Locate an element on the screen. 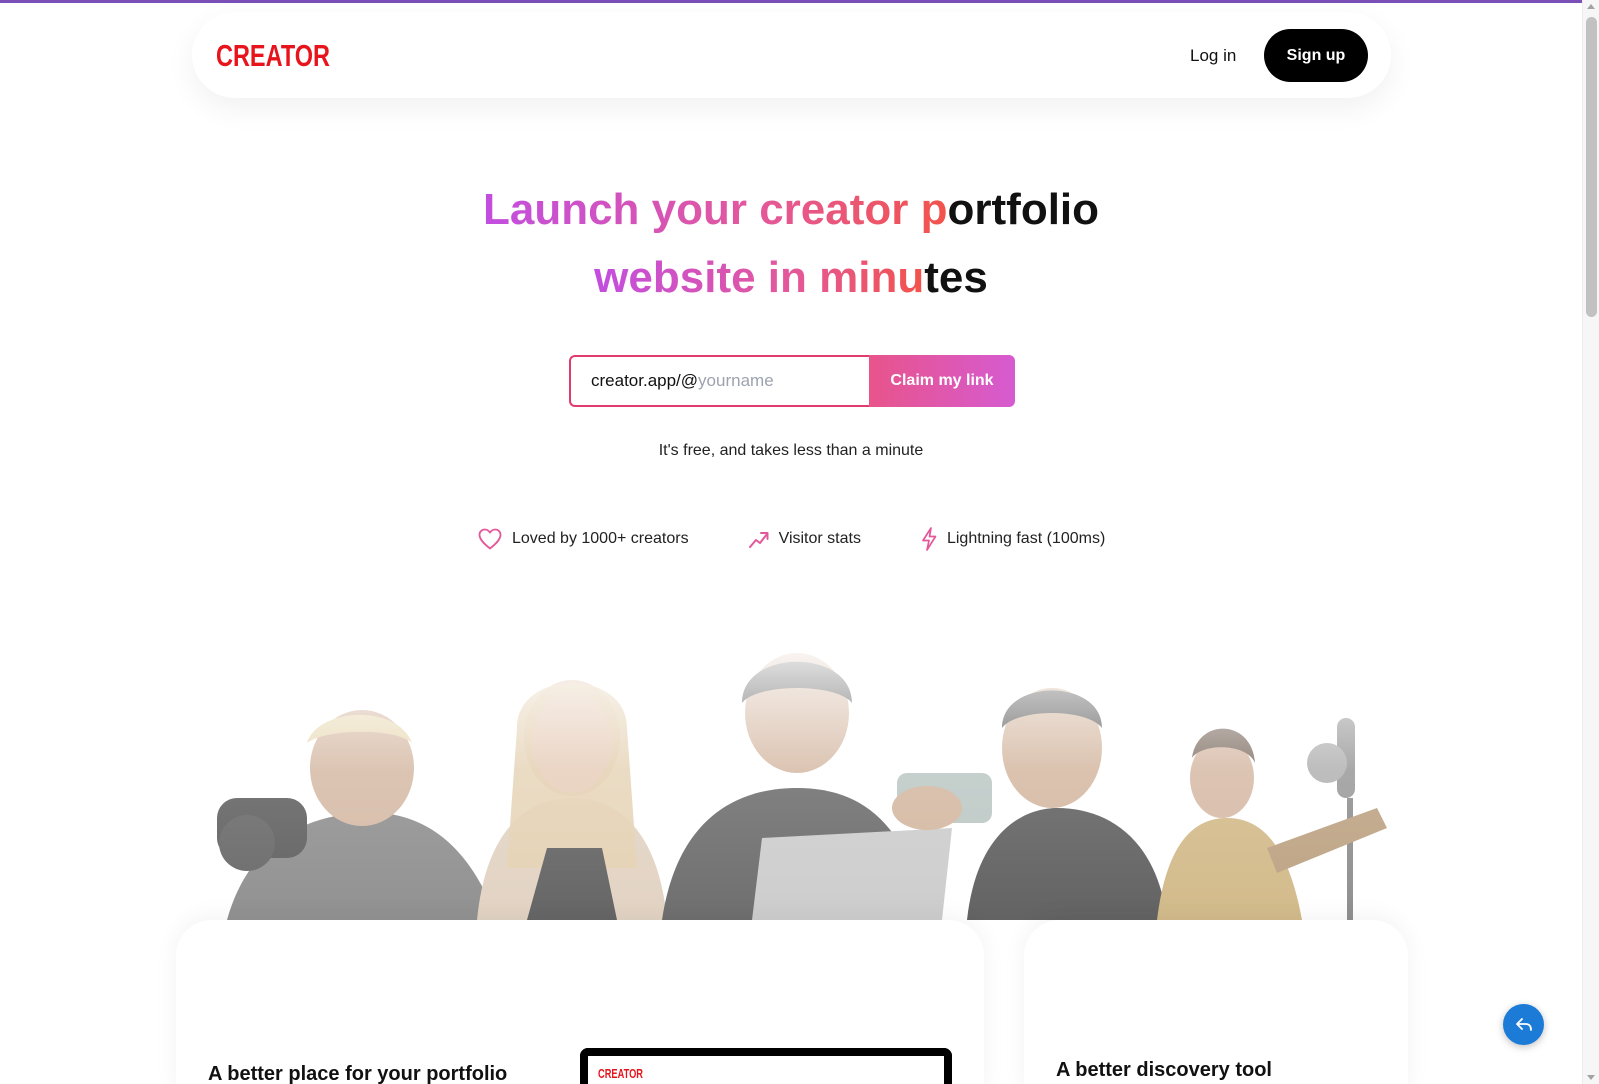 This screenshot has height=1084, width=1599. top-navbar: CREATOR Log in Sign up is located at coordinates (791, 55).